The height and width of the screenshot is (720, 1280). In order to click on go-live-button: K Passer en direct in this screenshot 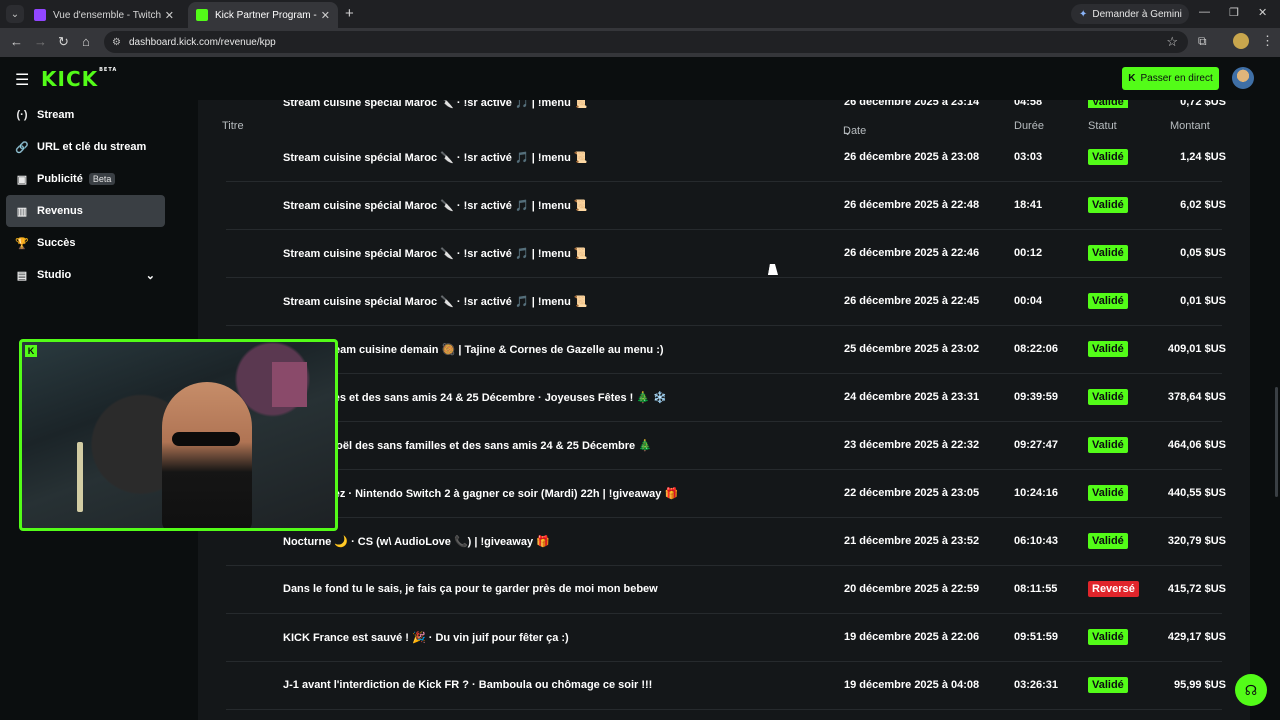, I will do `click(1170, 78)`.